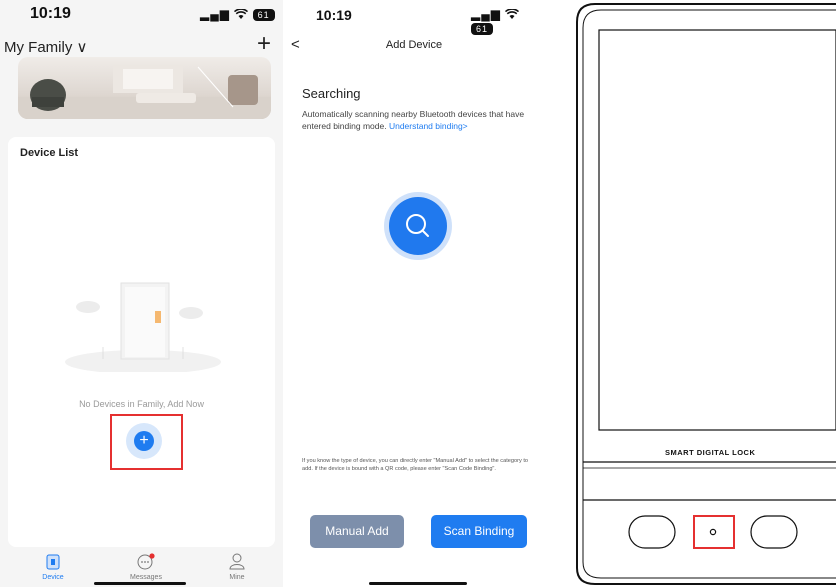 The width and height of the screenshot is (836, 587). What do you see at coordinates (53, 563) in the screenshot?
I see `device-icon` at bounding box center [53, 563].